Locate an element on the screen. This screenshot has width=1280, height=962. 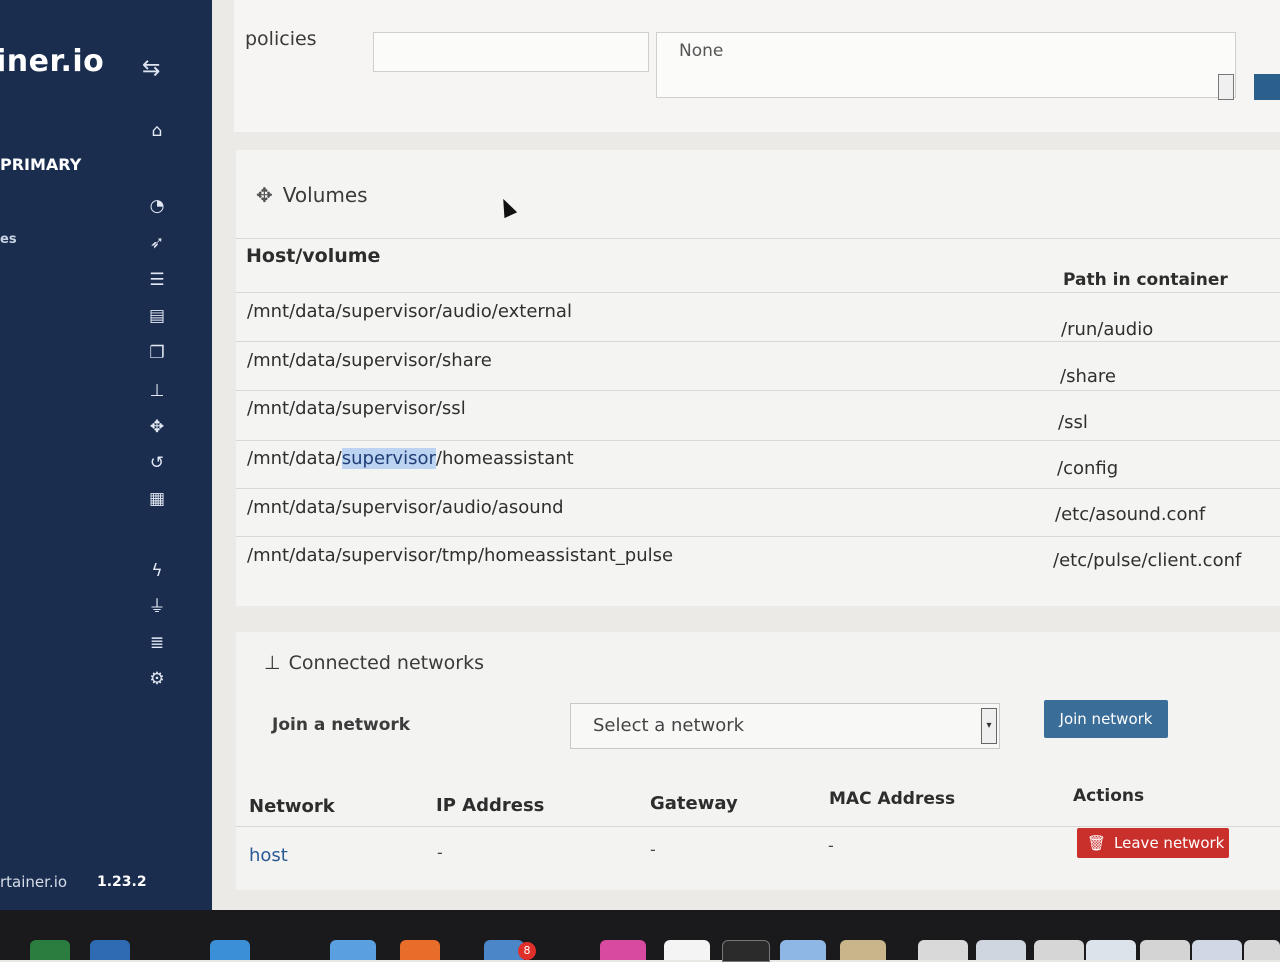
join-network-button: Join network is located at coordinates (1106, 719).